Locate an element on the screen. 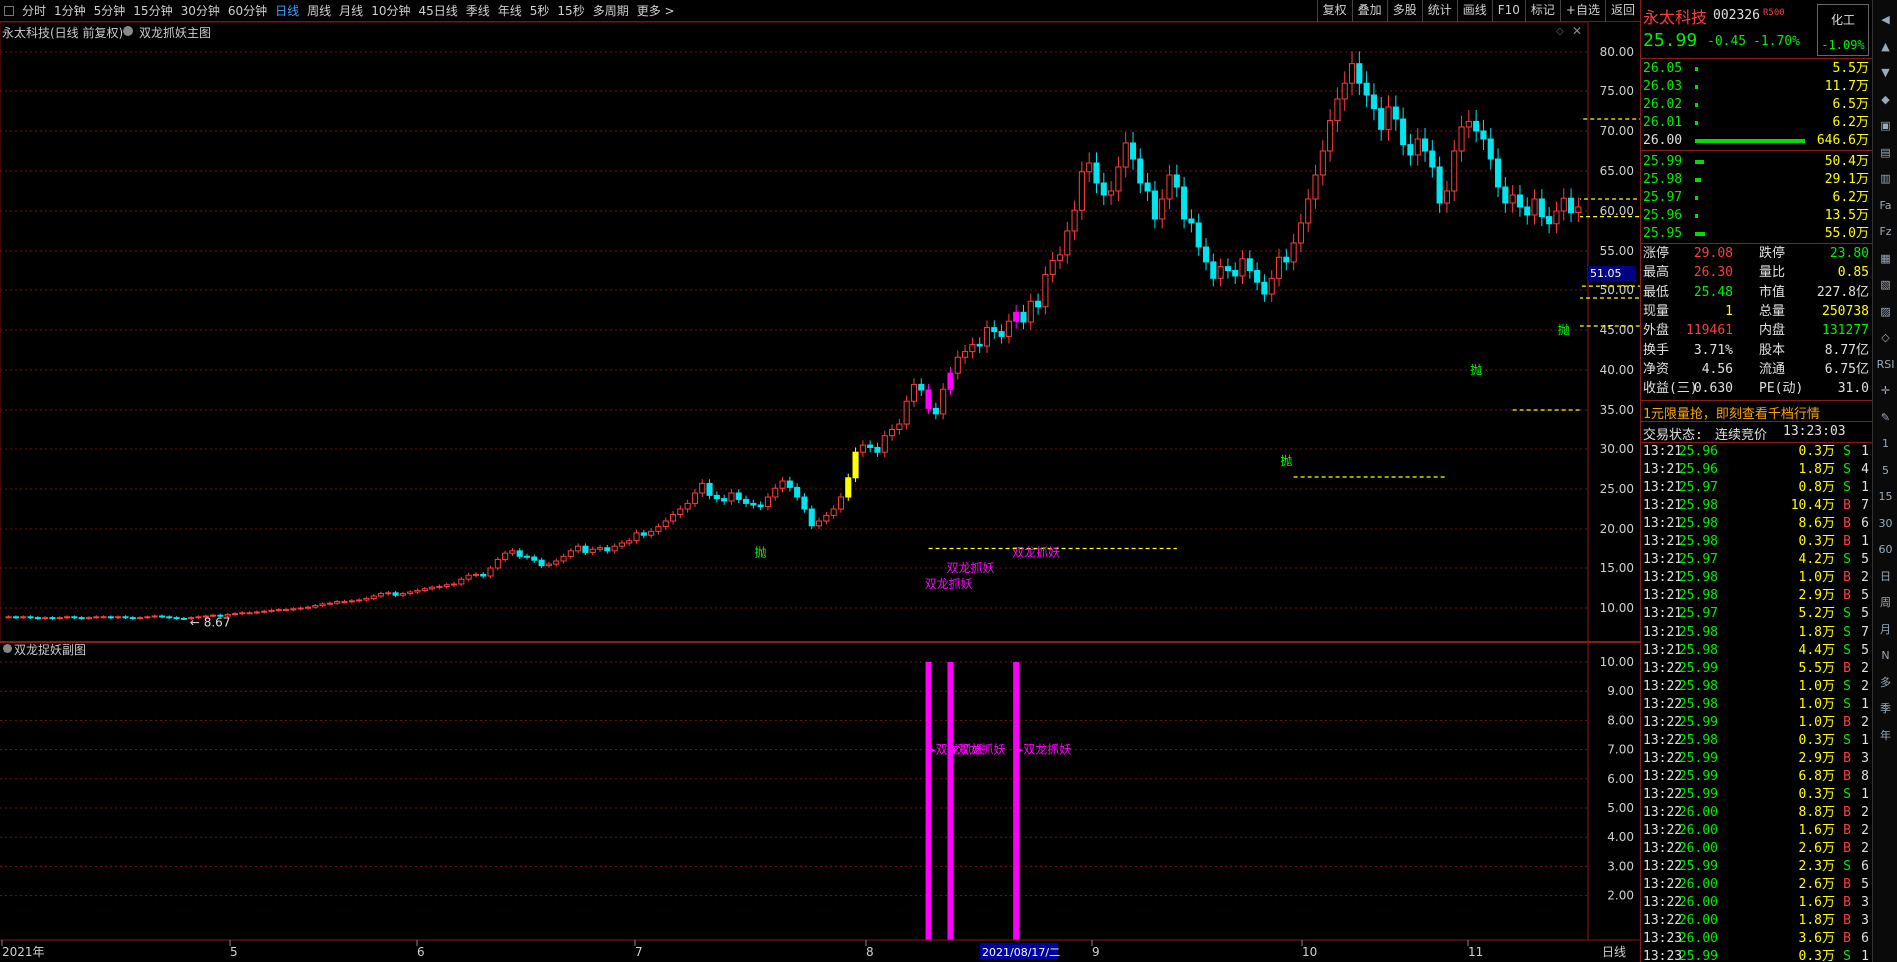 The width and height of the screenshot is (1897, 962). side-tool-icon: 年 is located at coordinates (1885, 736).